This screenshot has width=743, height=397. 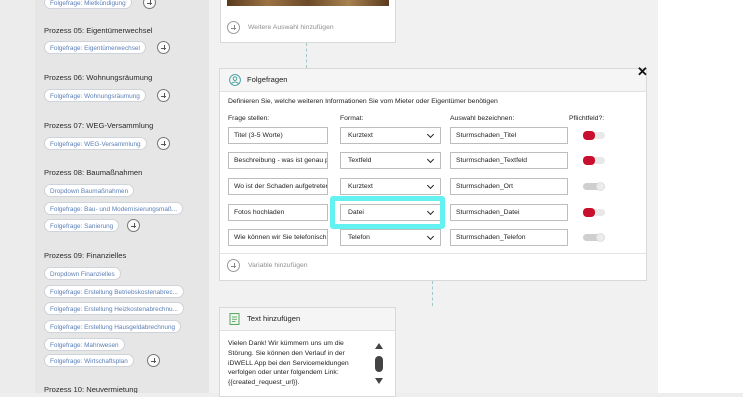 I want to click on question-input: Titel (3-5 Worte), so click(x=278, y=135).